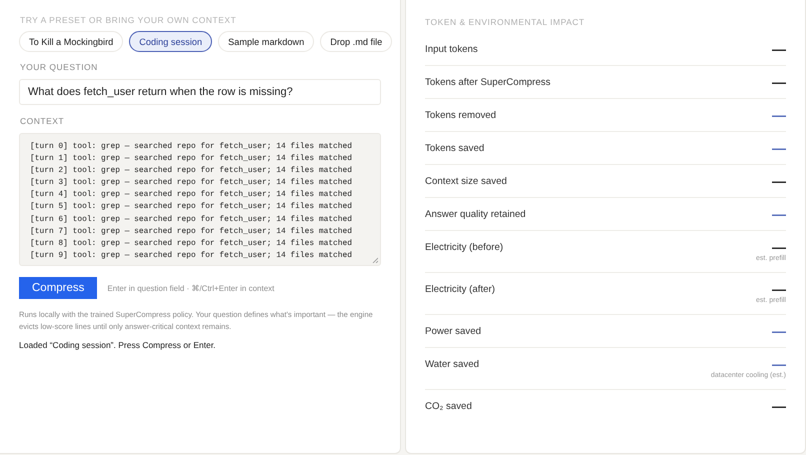  I want to click on section-label: CONTEXT, so click(43, 121).